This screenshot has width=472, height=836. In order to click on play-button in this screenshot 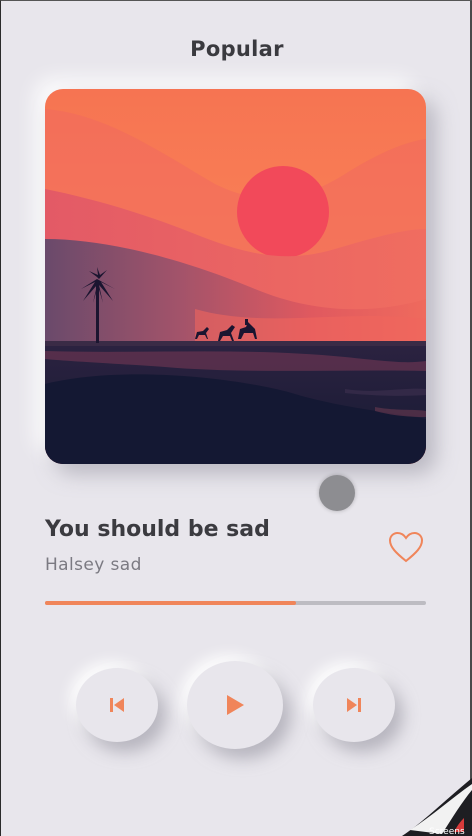, I will do `click(235, 705)`.